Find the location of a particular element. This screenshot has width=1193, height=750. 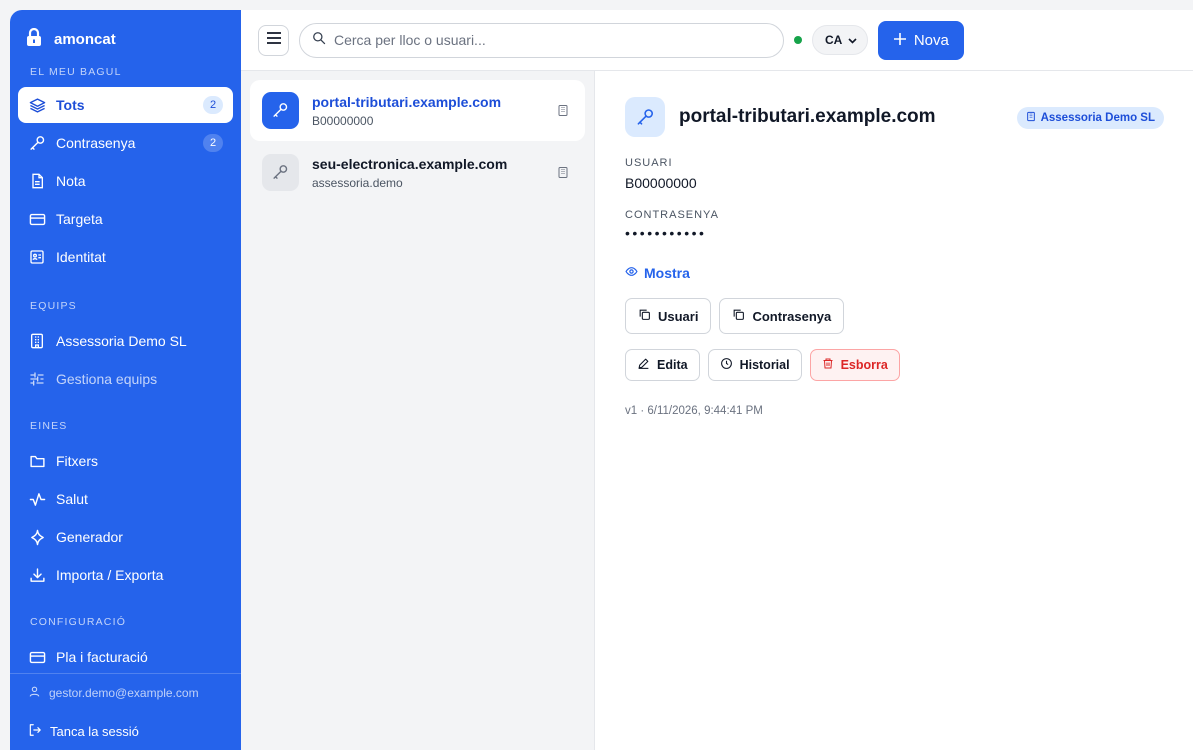

language-select: CA is located at coordinates (840, 40).